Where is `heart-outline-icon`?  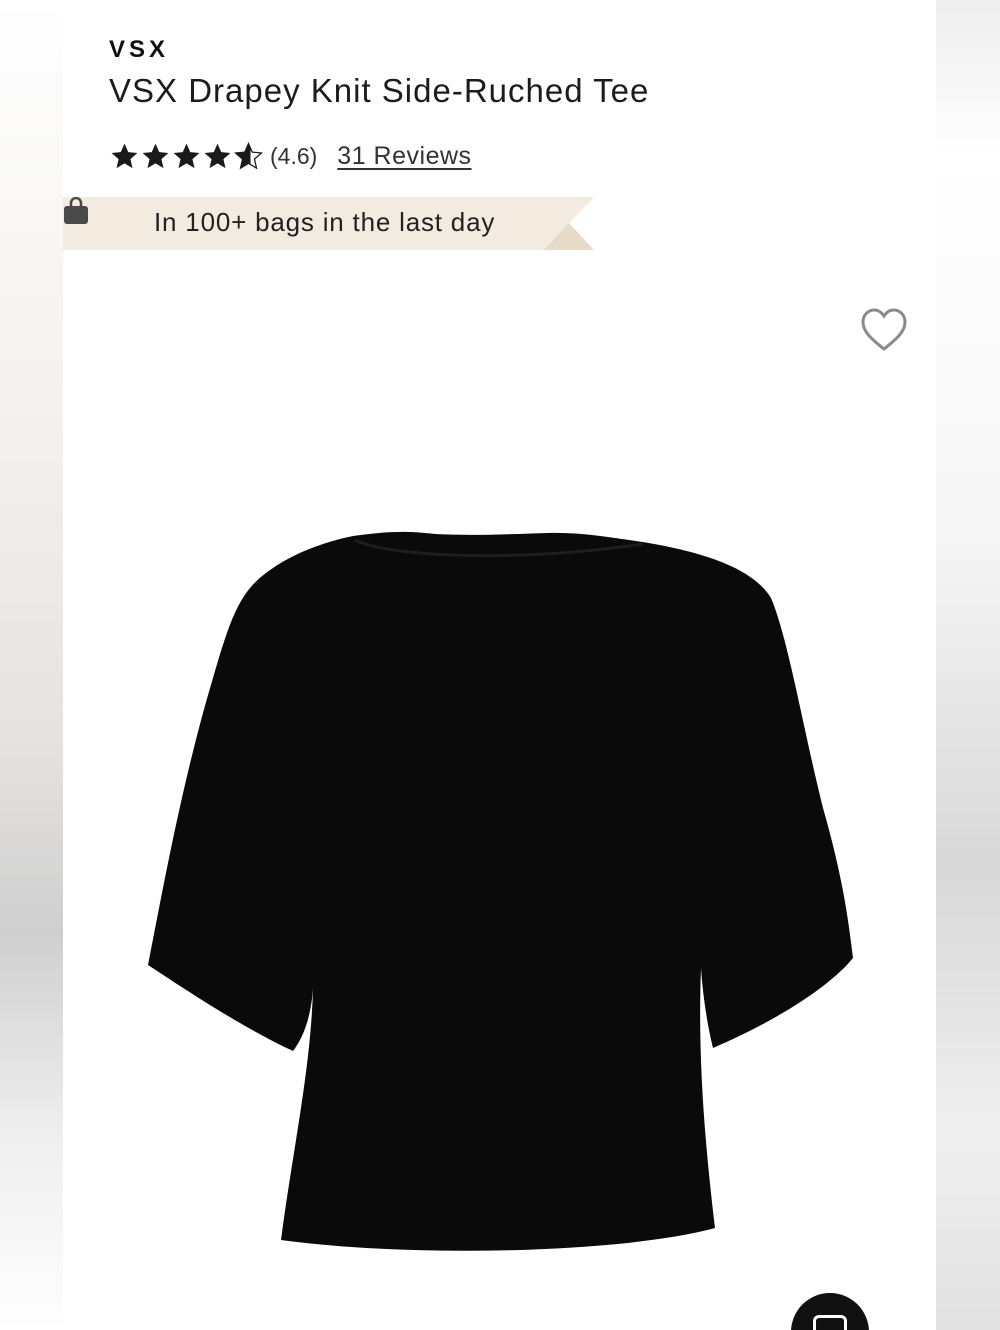 heart-outline-icon is located at coordinates (884, 330).